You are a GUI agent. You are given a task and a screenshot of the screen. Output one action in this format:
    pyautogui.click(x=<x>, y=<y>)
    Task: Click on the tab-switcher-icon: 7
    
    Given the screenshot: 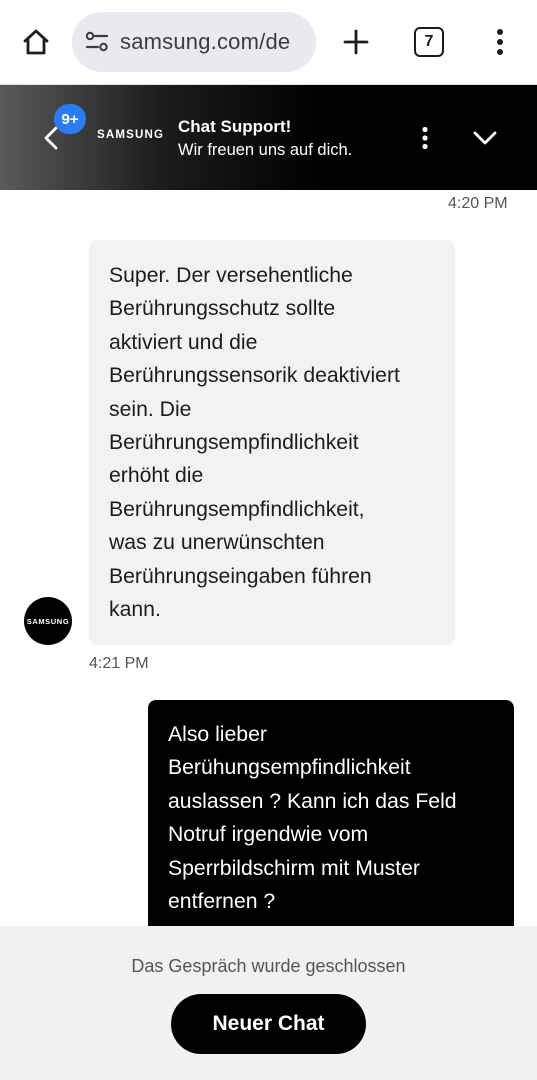 What is the action you would take?
    pyautogui.click(x=429, y=42)
    